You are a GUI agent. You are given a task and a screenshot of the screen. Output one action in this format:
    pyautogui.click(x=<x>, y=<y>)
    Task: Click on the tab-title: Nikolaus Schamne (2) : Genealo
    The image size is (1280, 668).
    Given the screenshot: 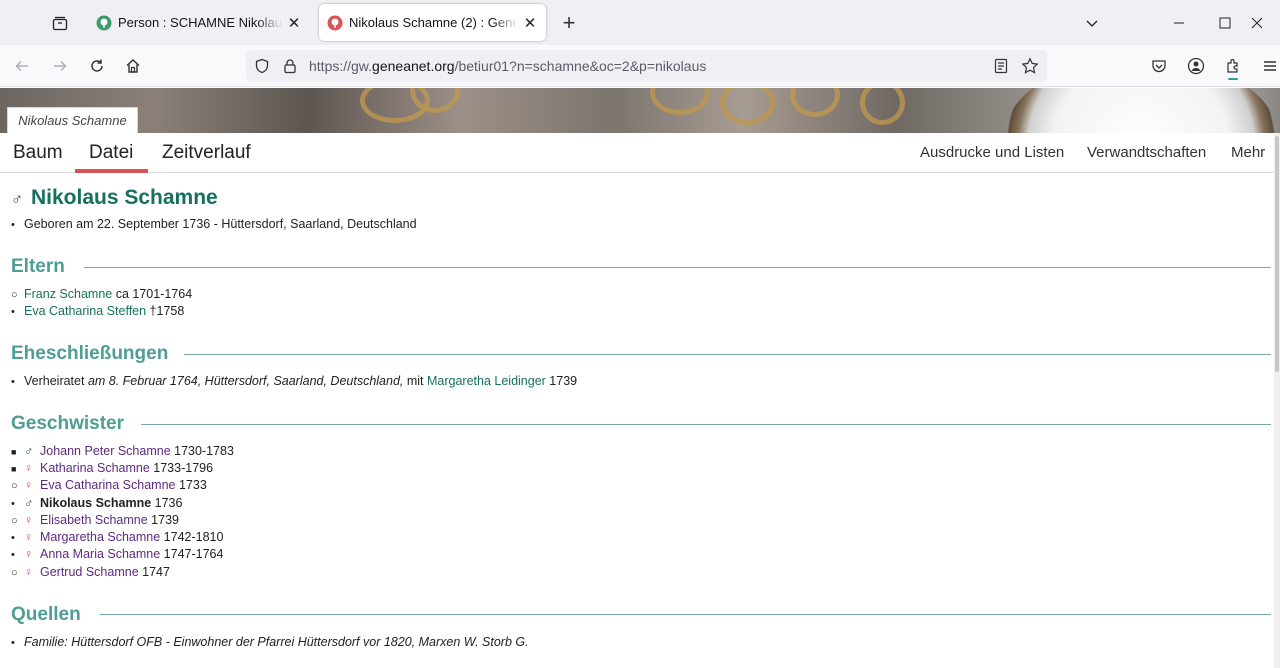 What is the action you would take?
    pyautogui.click(x=433, y=22)
    